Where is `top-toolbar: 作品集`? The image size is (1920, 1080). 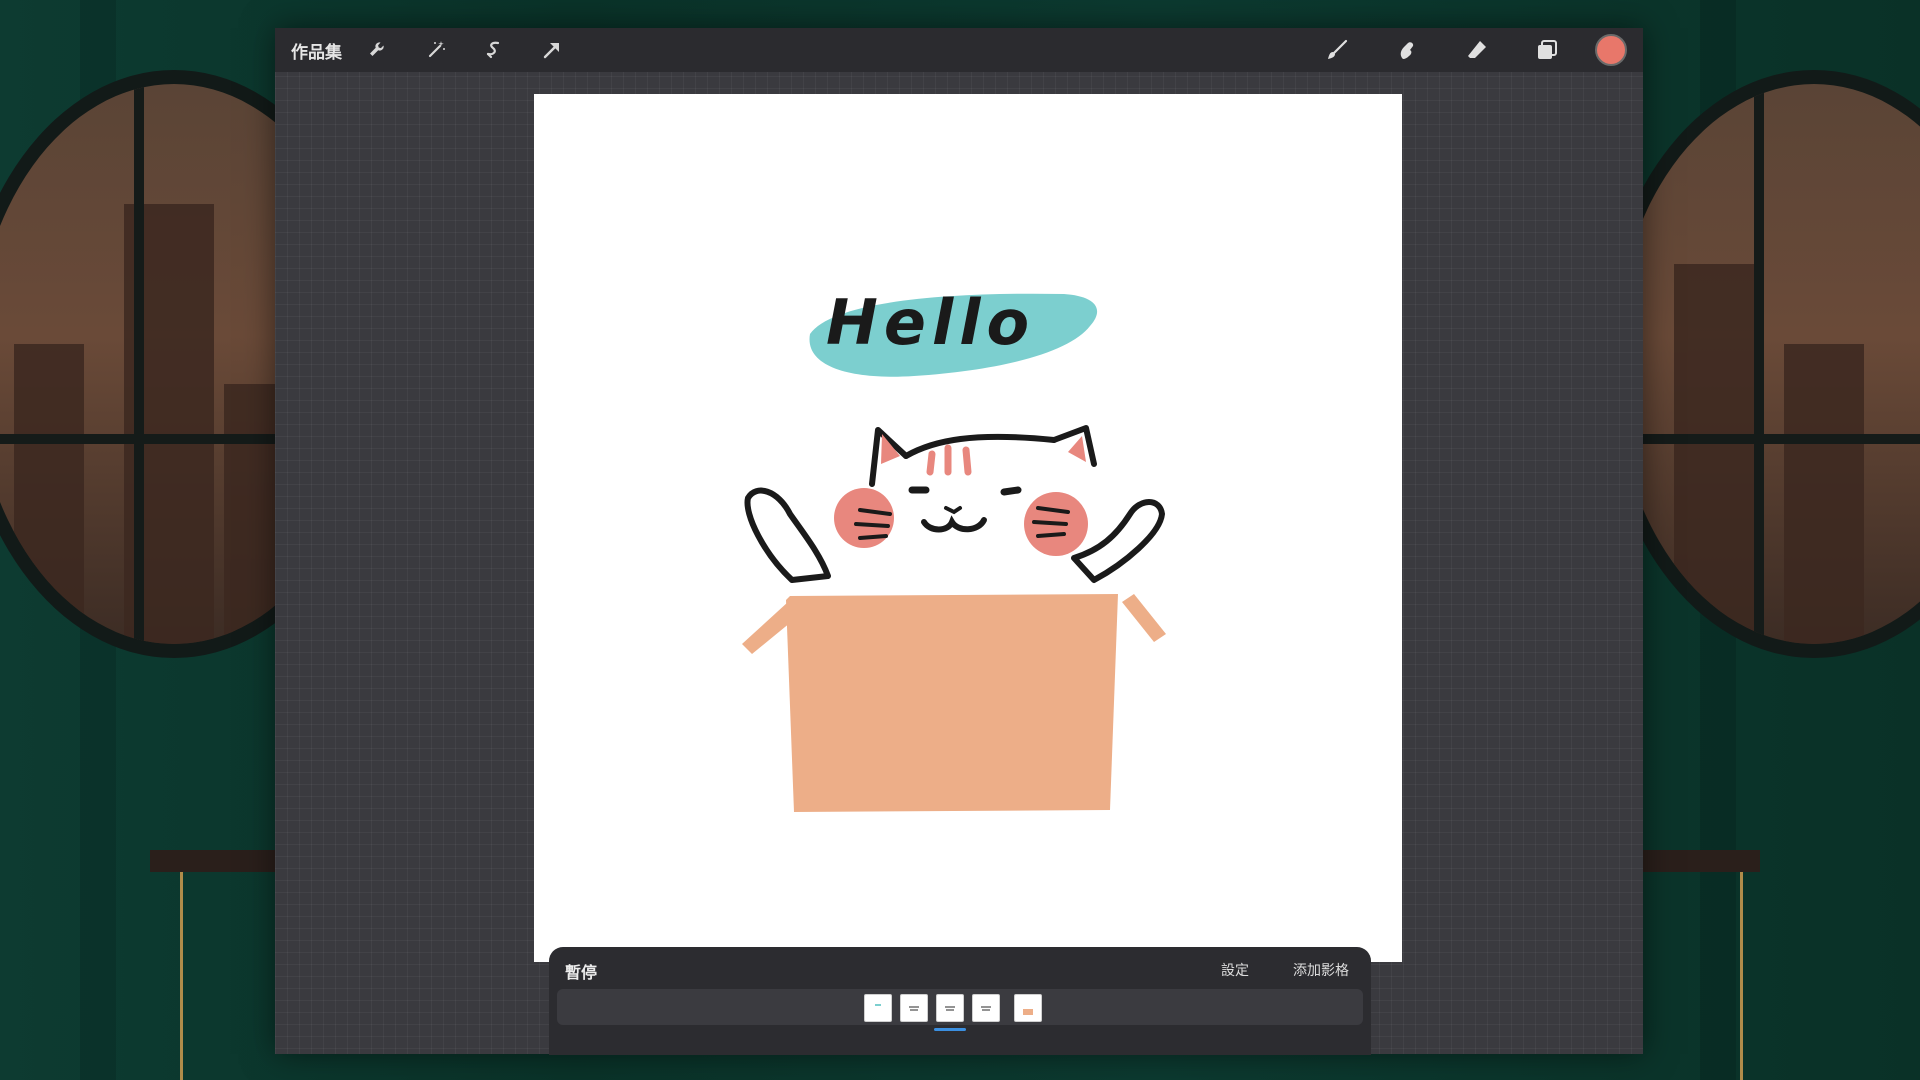 top-toolbar: 作品集 is located at coordinates (959, 50).